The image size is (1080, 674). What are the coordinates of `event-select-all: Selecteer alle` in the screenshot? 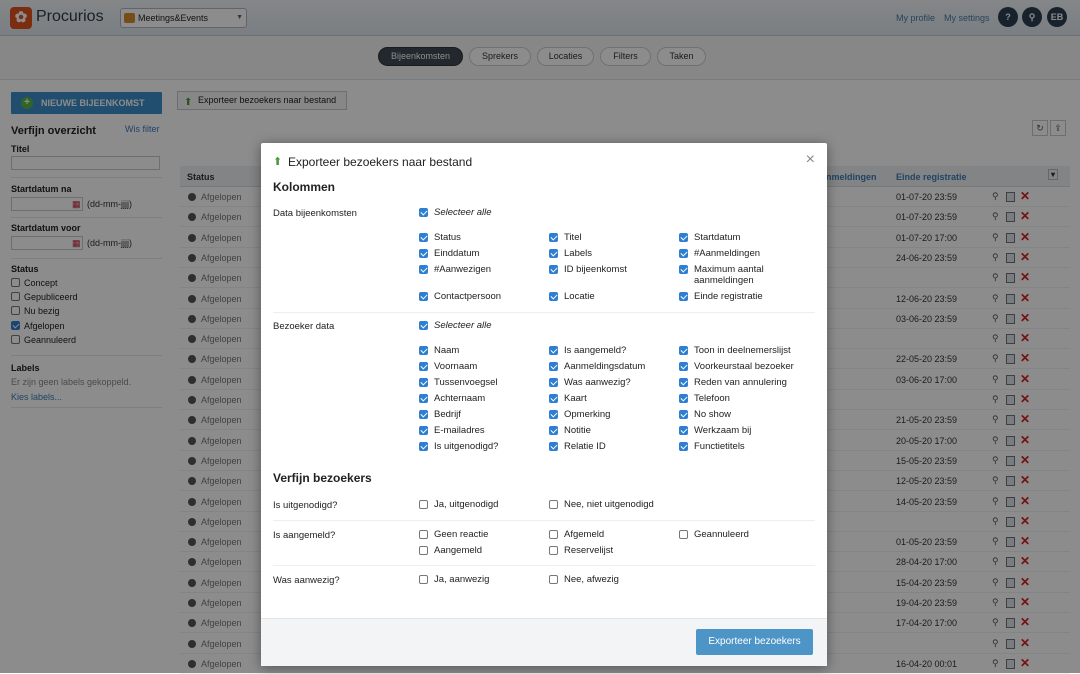 It's located at (455, 212).